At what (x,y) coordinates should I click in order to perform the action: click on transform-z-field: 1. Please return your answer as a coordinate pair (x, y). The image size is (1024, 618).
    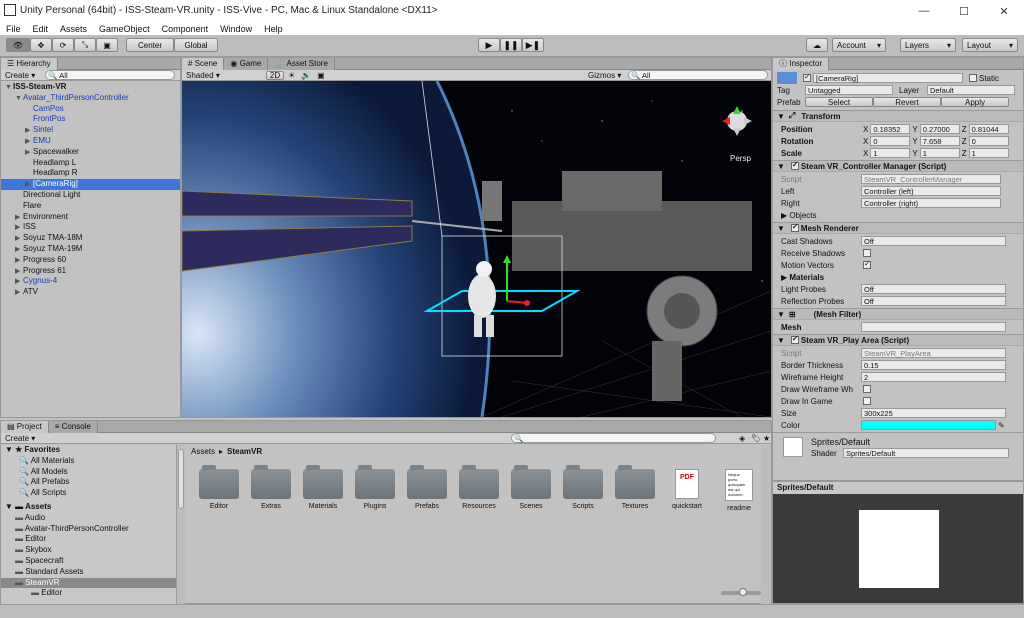
    Looking at the image, I should click on (988, 153).